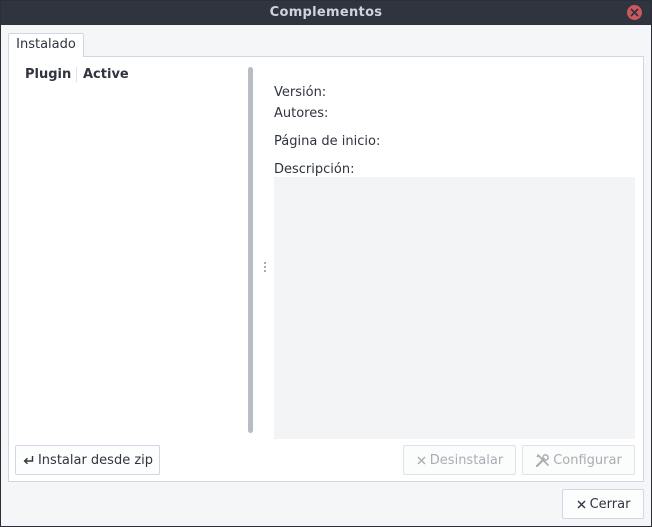  I want to click on column-header-plugin: Plugin, so click(50, 74).